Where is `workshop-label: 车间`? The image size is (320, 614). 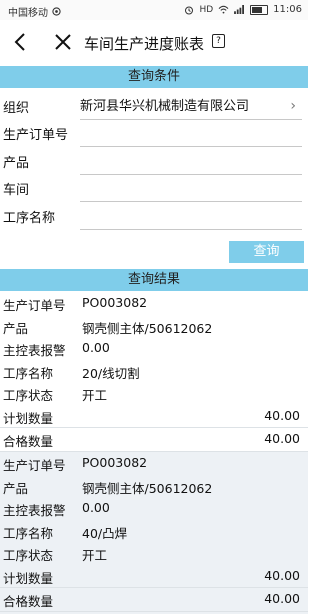
workshop-label: 车间 is located at coordinates (16, 190).